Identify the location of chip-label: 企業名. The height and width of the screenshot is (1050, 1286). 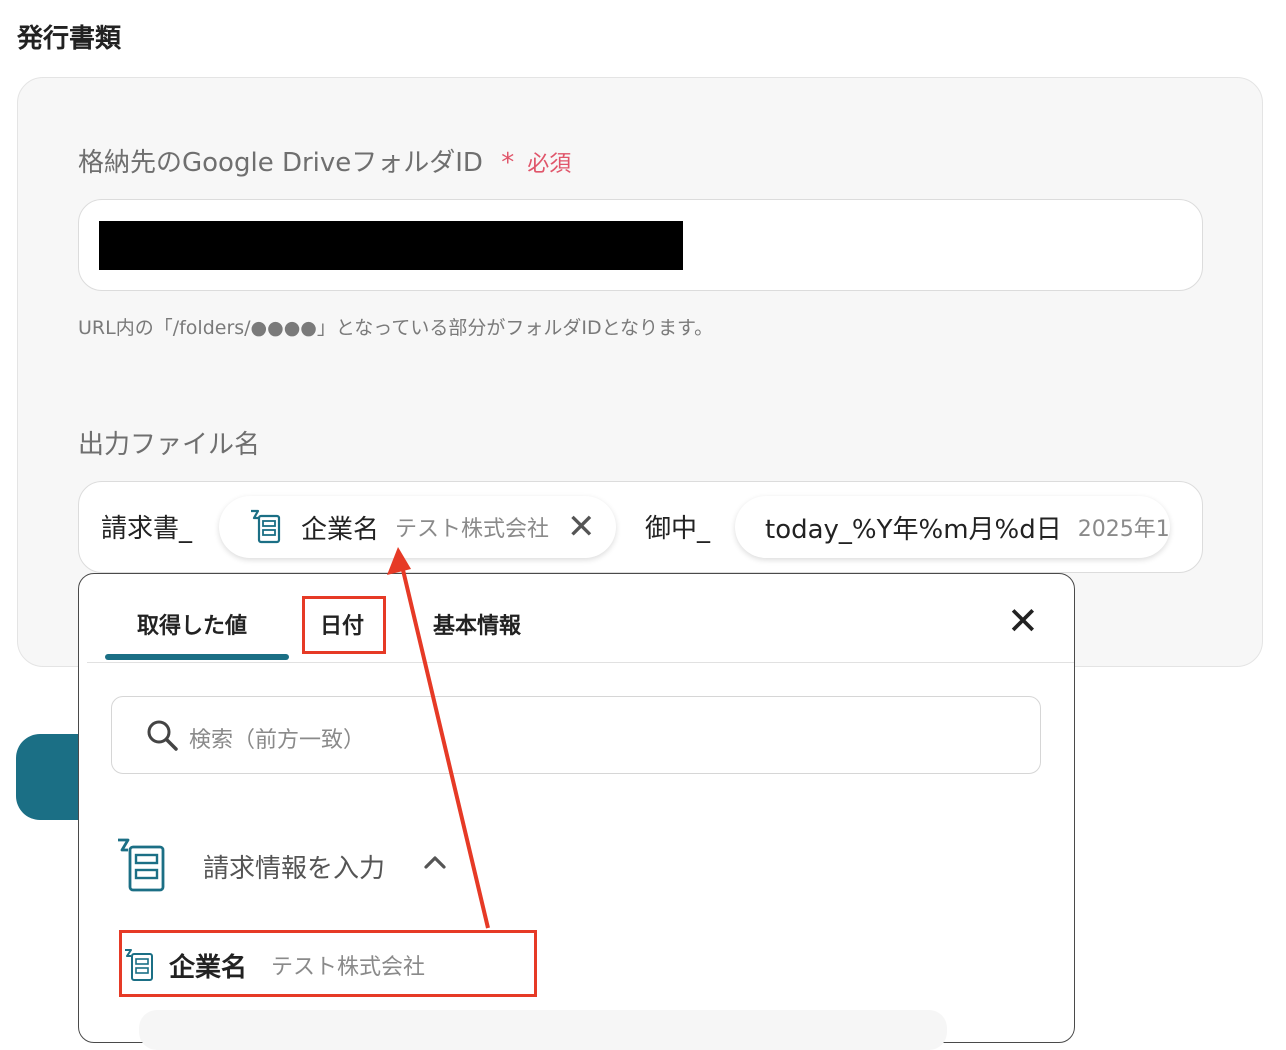
(340, 529).